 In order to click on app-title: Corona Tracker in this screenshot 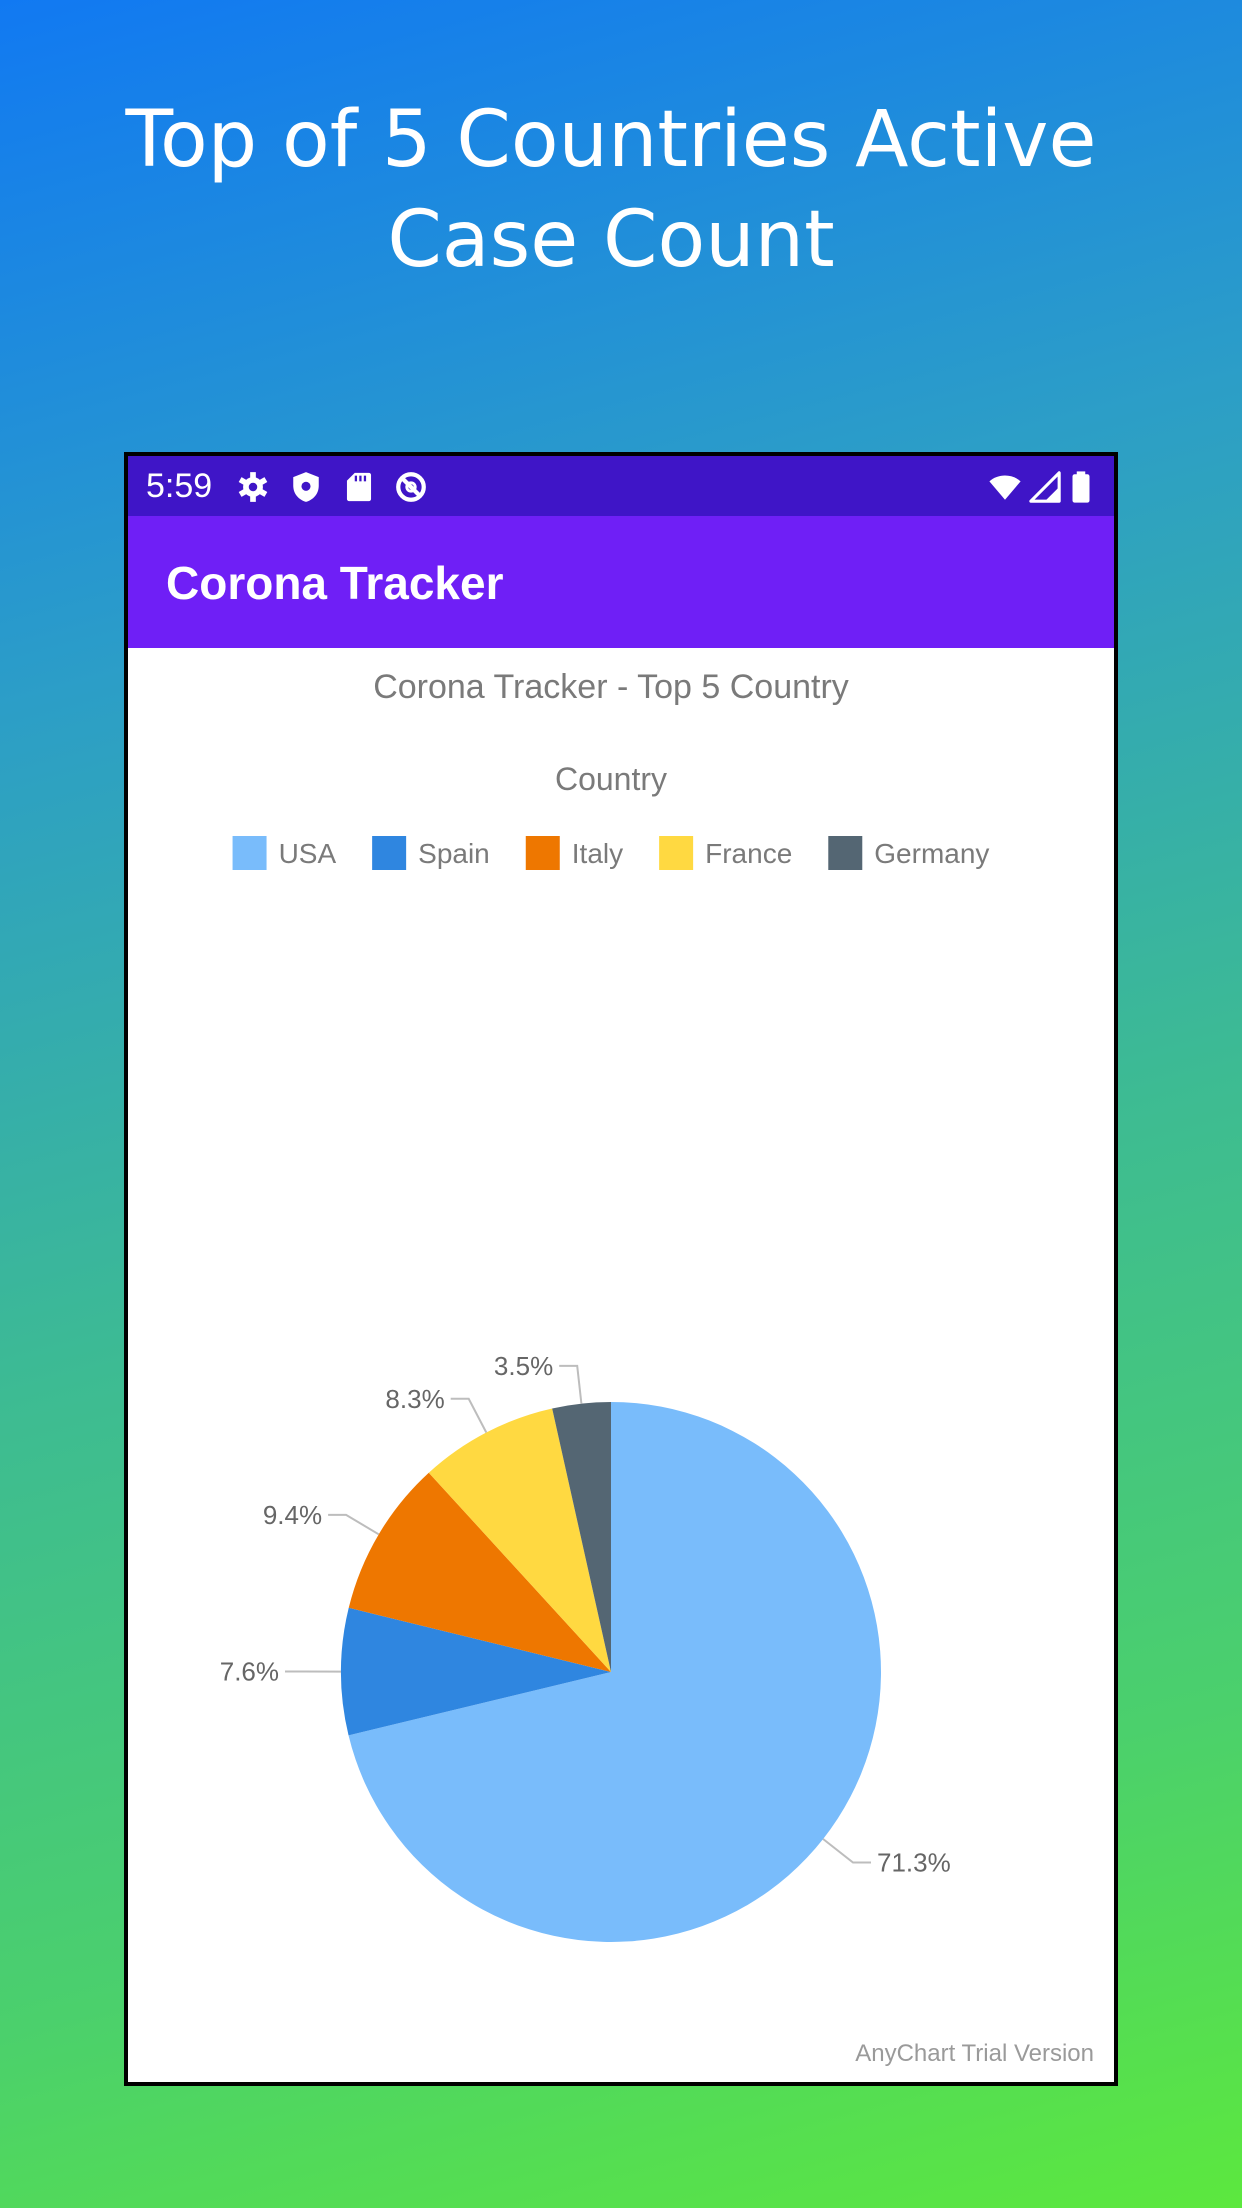, I will do `click(335, 583)`.